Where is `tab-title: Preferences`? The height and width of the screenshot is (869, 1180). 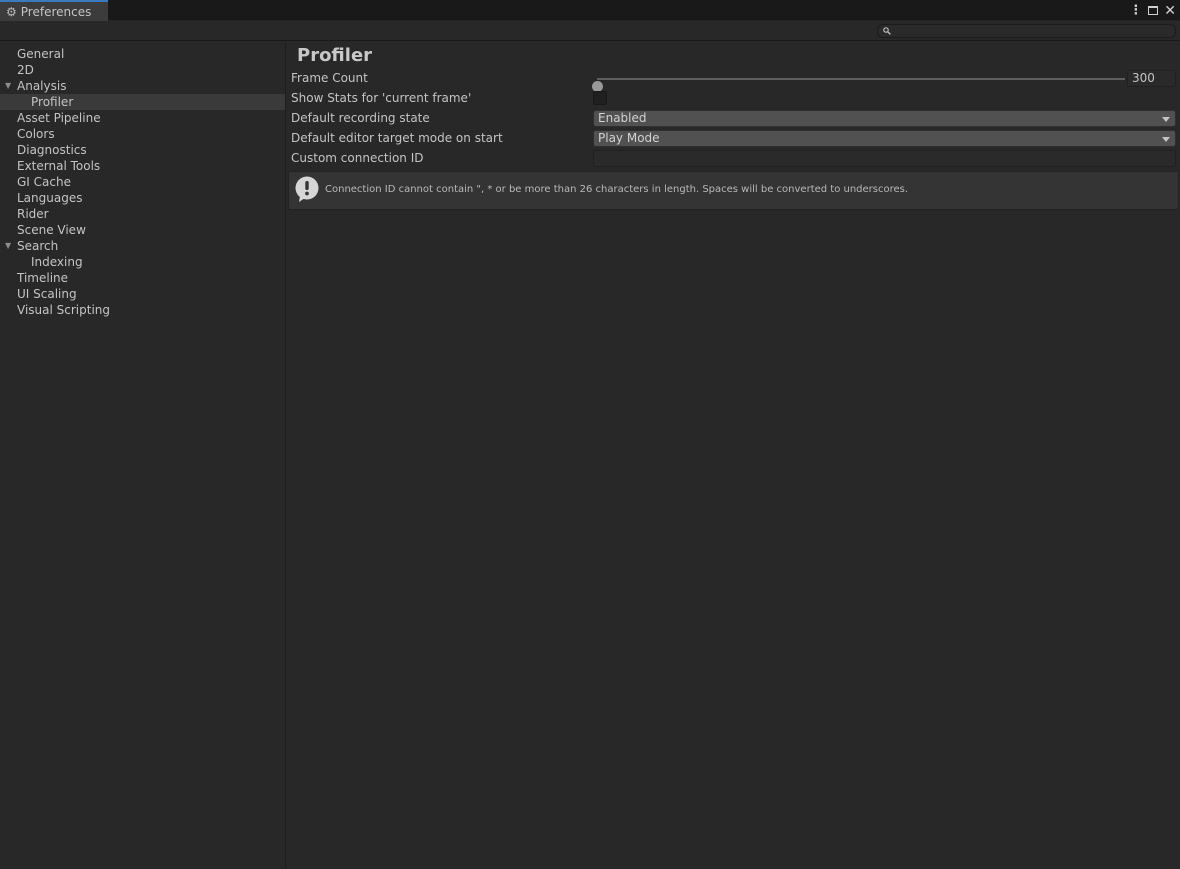 tab-title: Preferences is located at coordinates (56, 12).